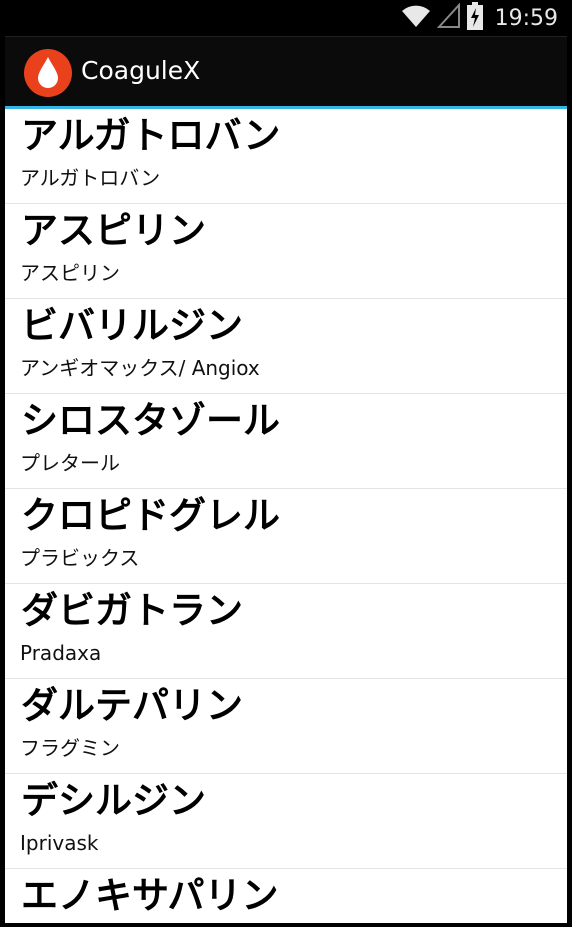 This screenshot has width=572, height=927. I want to click on drug-brand: プレタール, so click(70, 463).